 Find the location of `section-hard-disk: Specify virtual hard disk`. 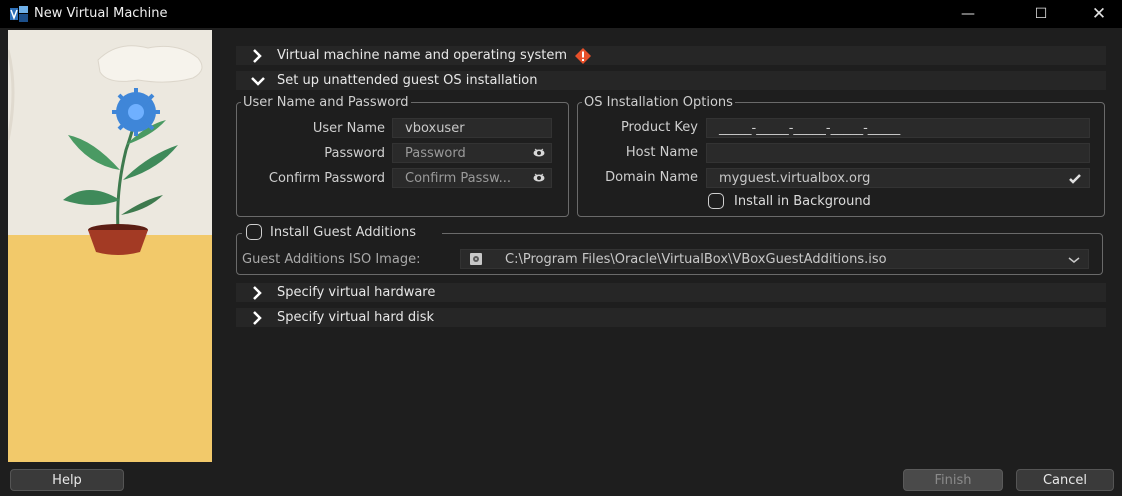

section-hard-disk: Specify virtual hard disk is located at coordinates (671, 317).